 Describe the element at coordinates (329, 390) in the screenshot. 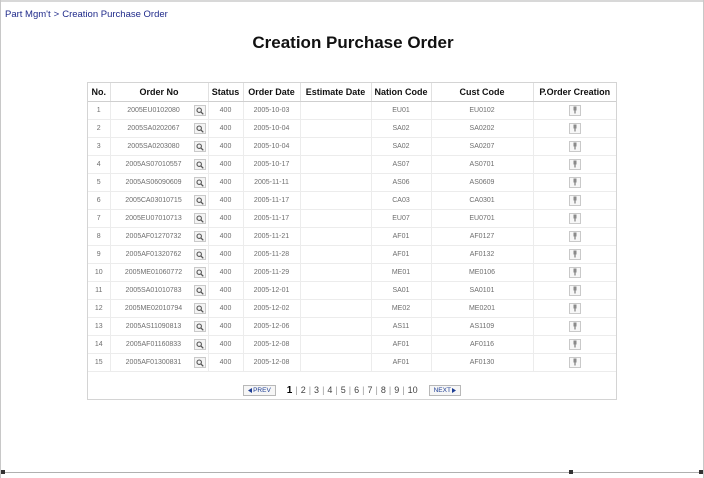

I see `page-number-link: 4` at that location.